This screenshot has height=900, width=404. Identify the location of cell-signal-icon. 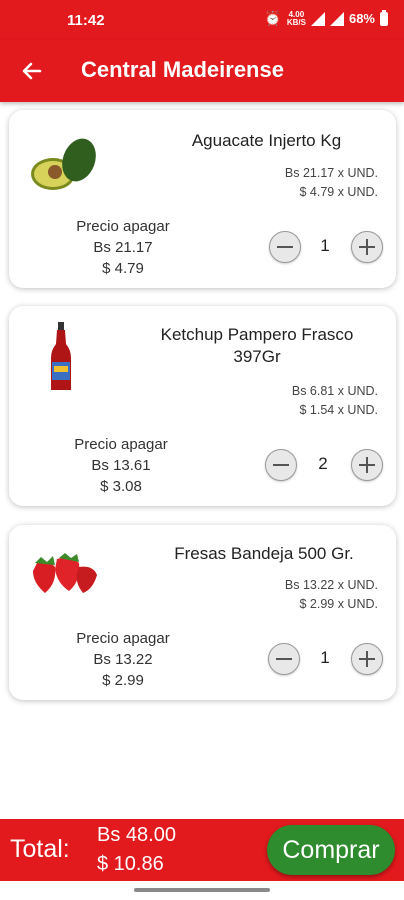
(336, 18).